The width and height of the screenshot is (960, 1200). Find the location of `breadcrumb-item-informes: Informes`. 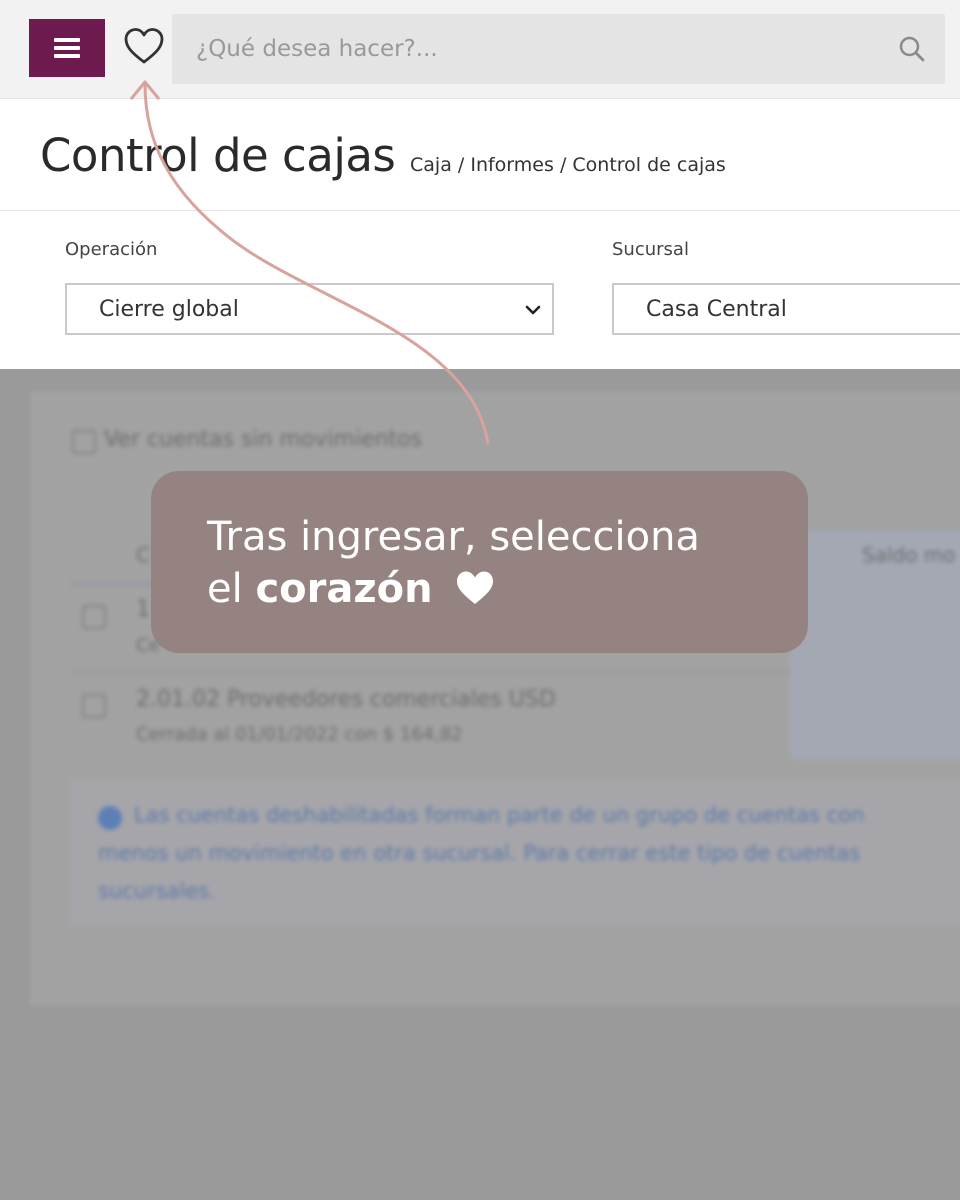

breadcrumb-item-informes: Informes is located at coordinates (512, 165).